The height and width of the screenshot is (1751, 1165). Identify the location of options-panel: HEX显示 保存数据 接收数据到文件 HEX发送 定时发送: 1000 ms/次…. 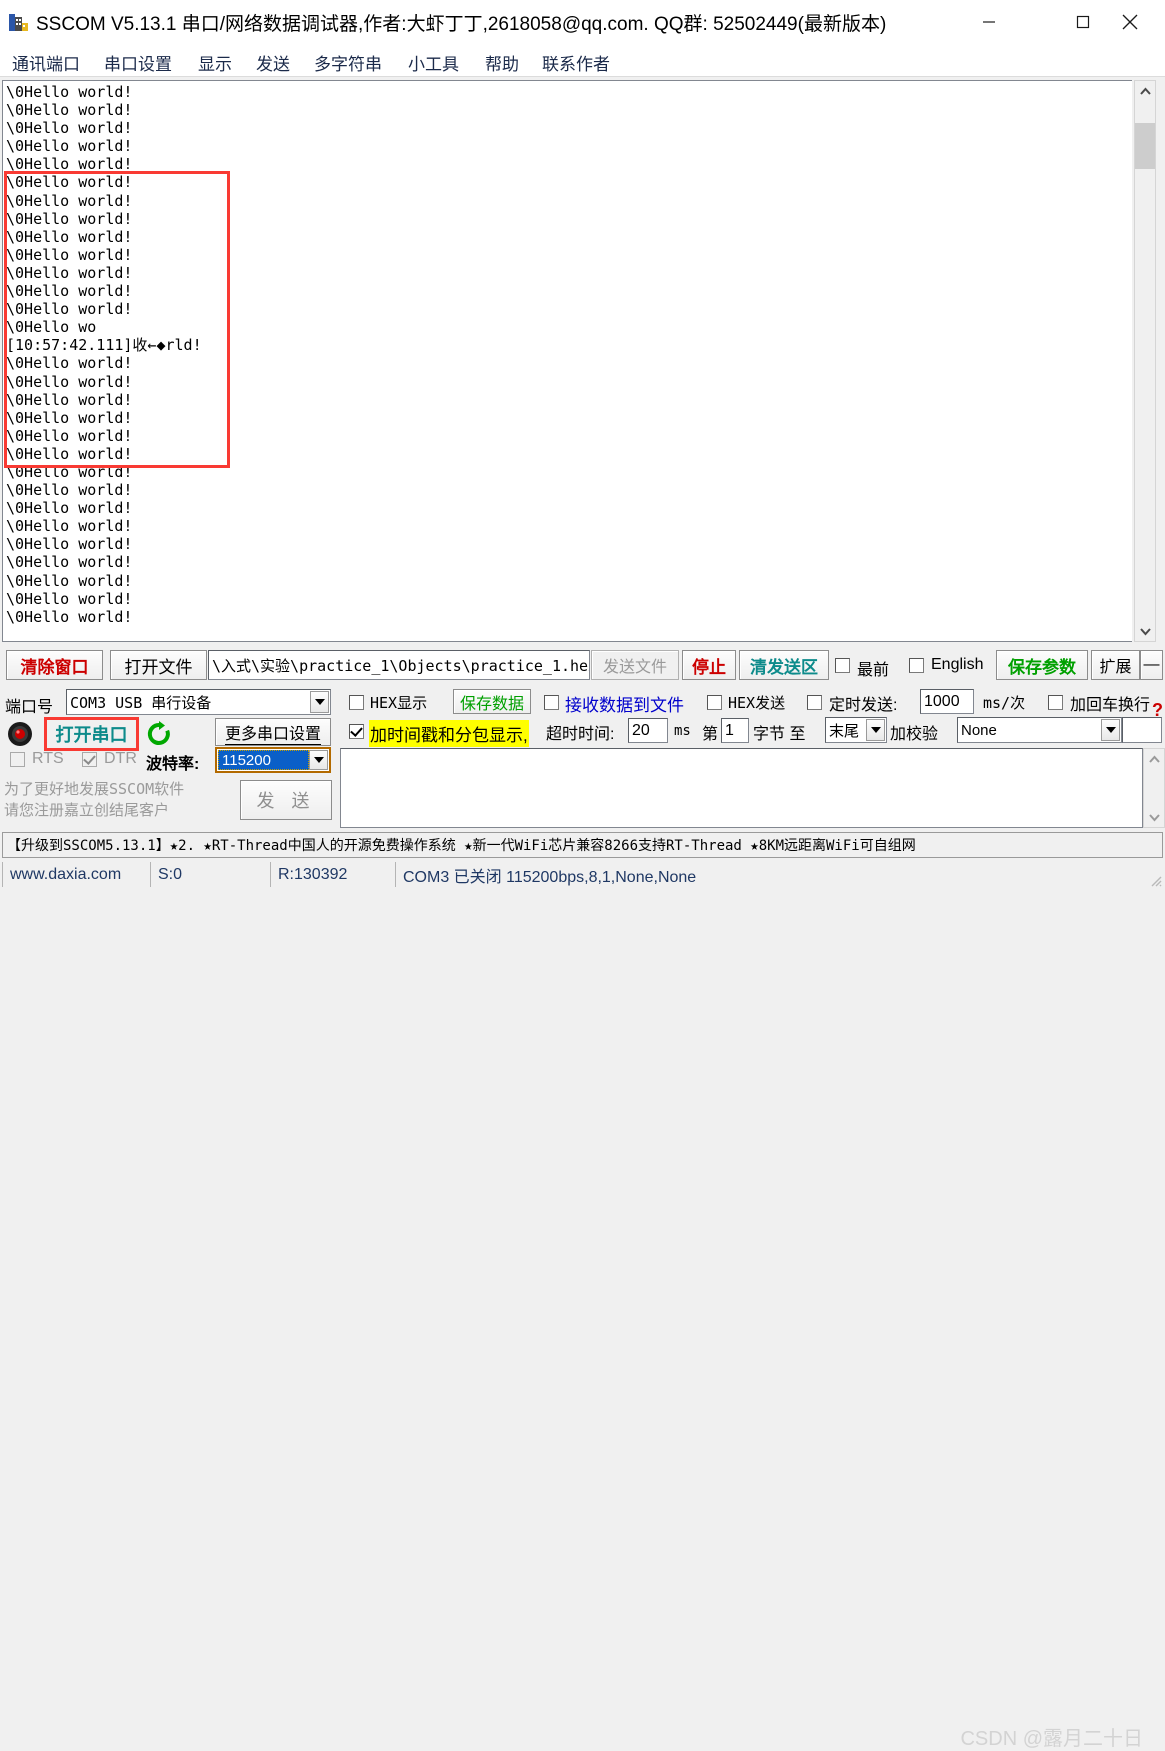
(752, 759).